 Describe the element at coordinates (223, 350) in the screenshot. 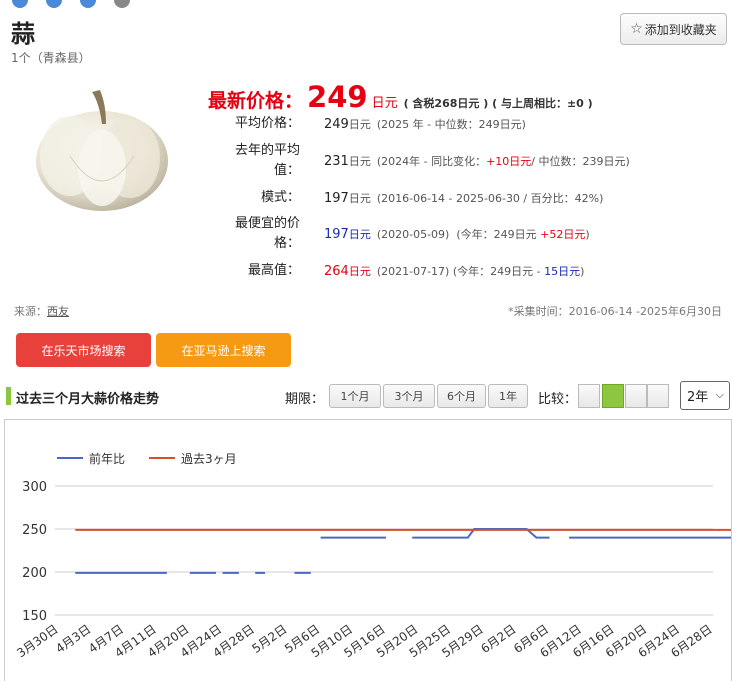

I see `search-amazon-button: 在亚马逊上搜索` at that location.